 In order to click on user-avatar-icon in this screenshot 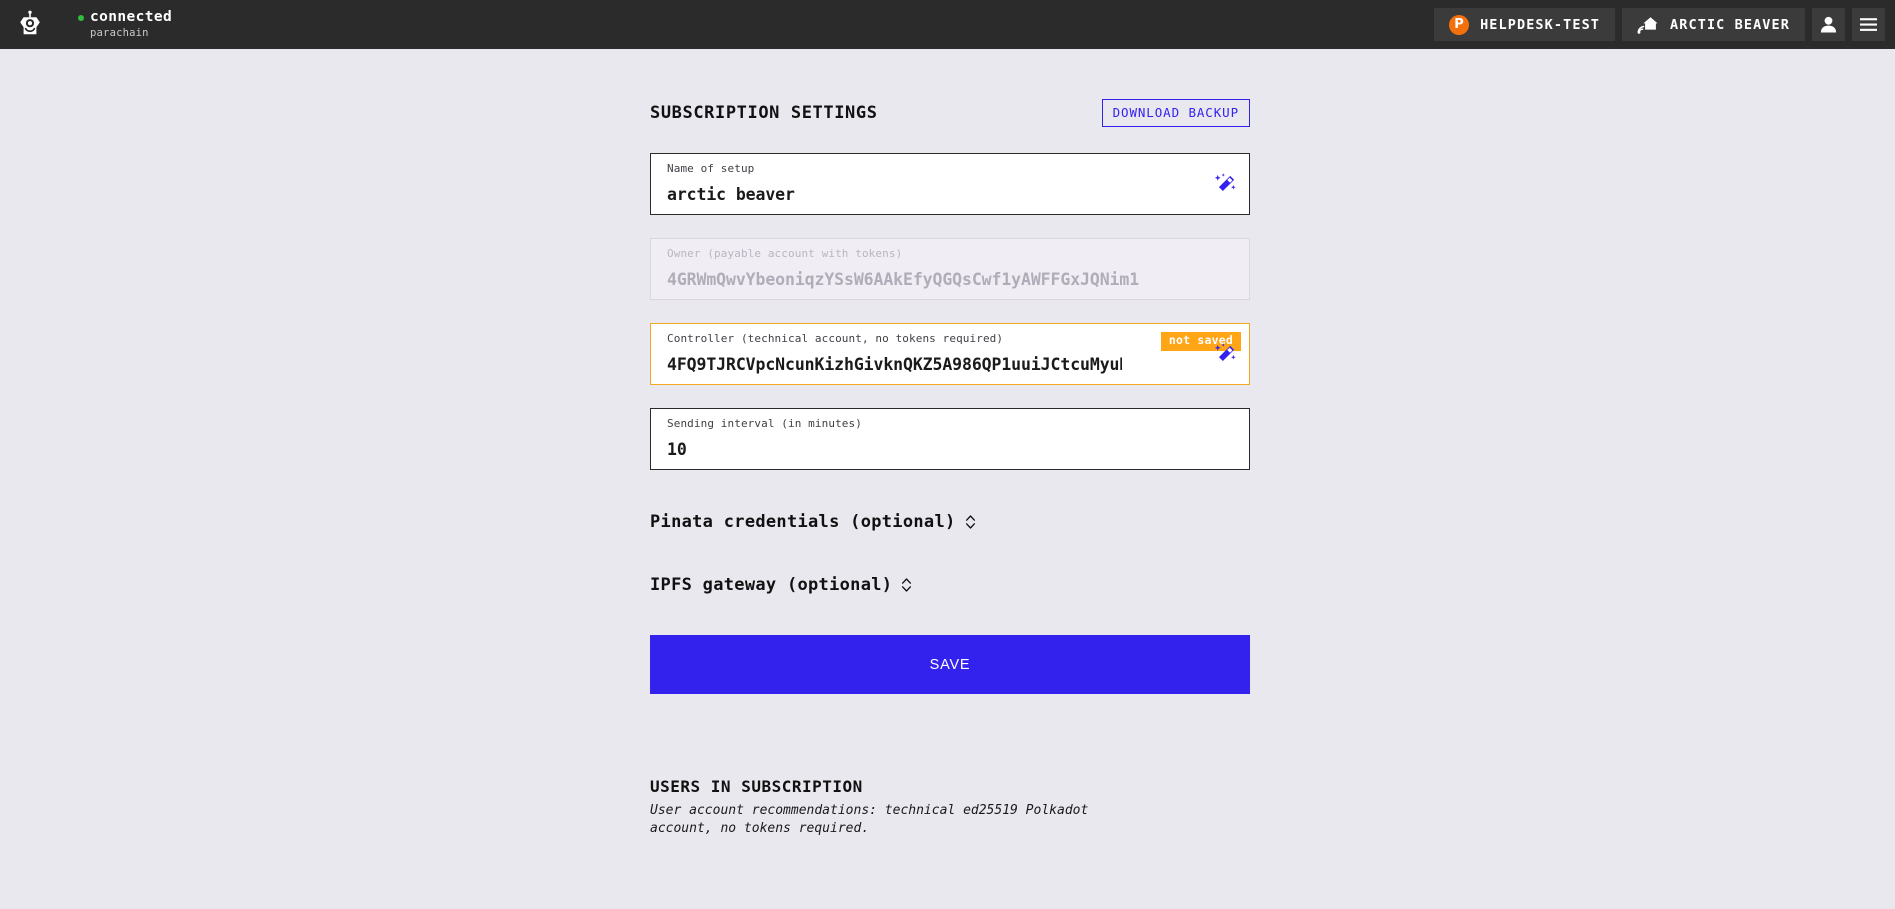, I will do `click(1828, 24)`.